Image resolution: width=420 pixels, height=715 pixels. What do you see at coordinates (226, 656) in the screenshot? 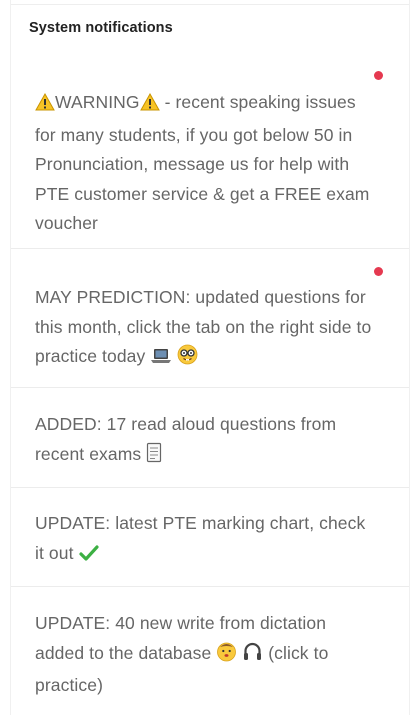
I see `baby-face-icon` at bounding box center [226, 656].